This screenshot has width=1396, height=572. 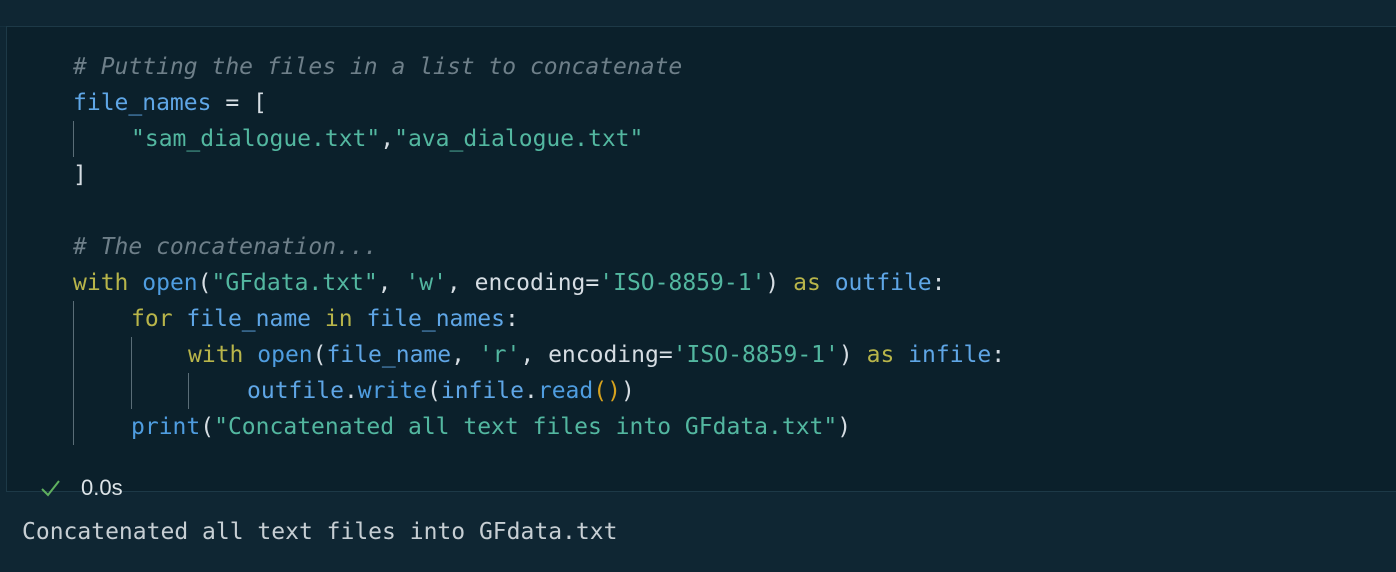 I want to click on code-token: in, so click(x=338, y=319).